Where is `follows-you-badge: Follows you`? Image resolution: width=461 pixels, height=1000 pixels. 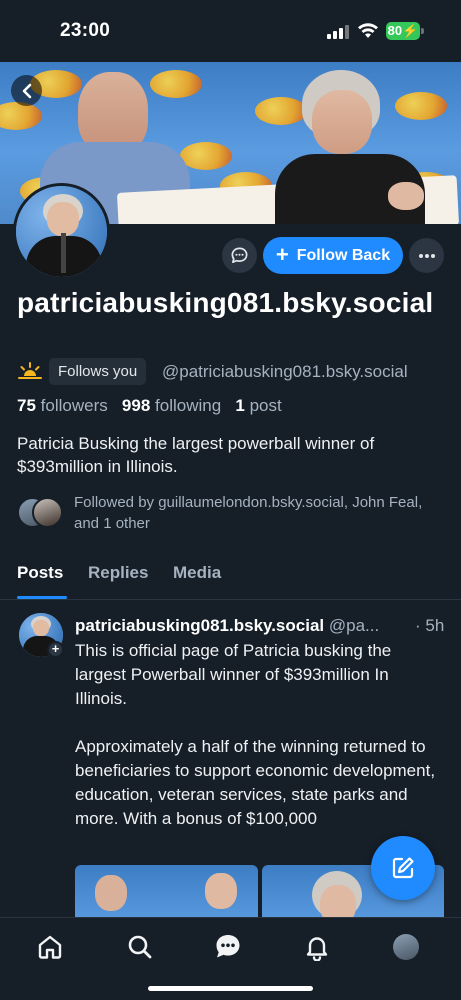
follows-you-badge: Follows you is located at coordinates (98, 371).